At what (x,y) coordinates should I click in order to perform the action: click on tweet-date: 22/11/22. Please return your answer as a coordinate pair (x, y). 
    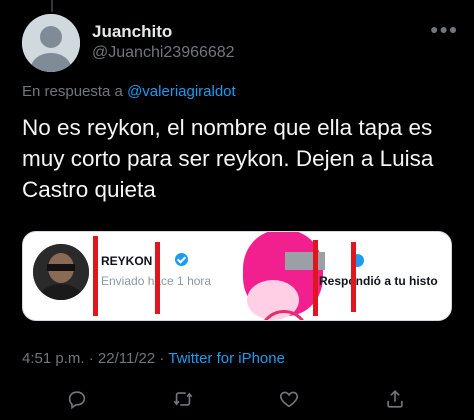
    Looking at the image, I should click on (126, 358).